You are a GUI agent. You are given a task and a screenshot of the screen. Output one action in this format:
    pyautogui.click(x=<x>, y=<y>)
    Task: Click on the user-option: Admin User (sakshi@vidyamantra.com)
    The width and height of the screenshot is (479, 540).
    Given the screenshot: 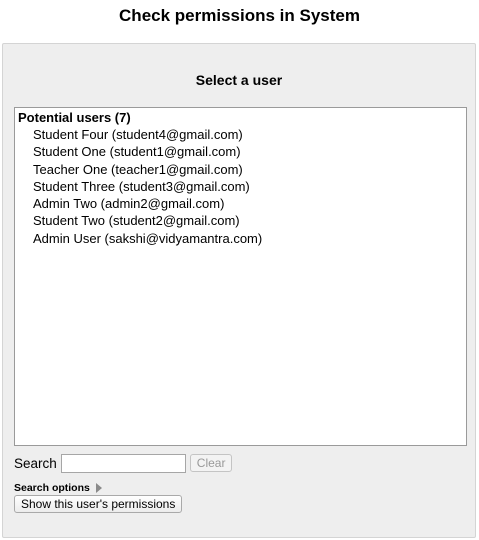 What is the action you would take?
    pyautogui.click(x=240, y=238)
    